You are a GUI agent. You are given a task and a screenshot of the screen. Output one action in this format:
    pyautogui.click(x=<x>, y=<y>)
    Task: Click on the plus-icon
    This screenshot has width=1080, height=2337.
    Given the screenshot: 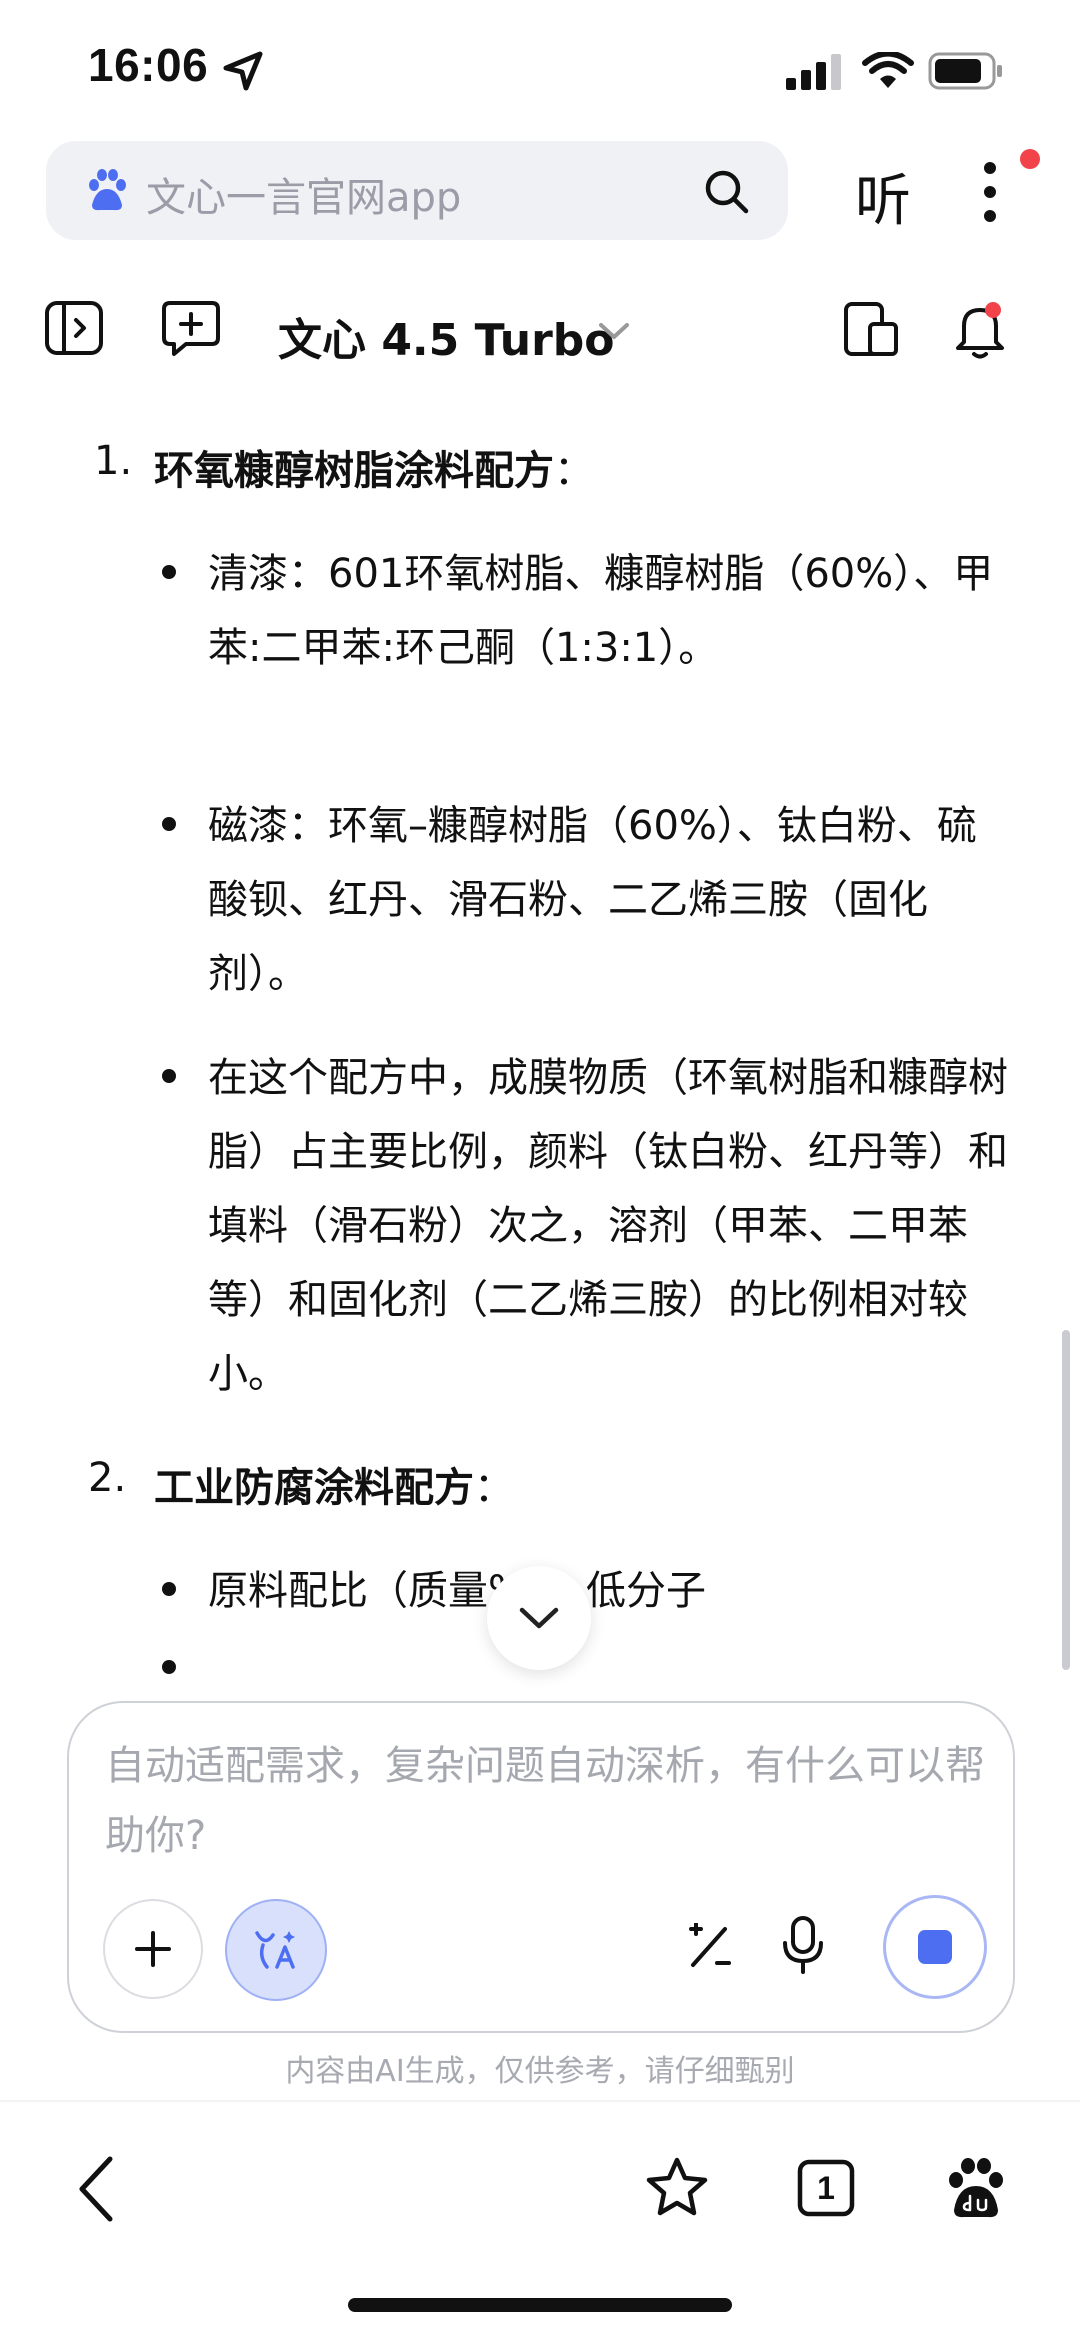 What is the action you would take?
    pyautogui.click(x=153, y=1949)
    